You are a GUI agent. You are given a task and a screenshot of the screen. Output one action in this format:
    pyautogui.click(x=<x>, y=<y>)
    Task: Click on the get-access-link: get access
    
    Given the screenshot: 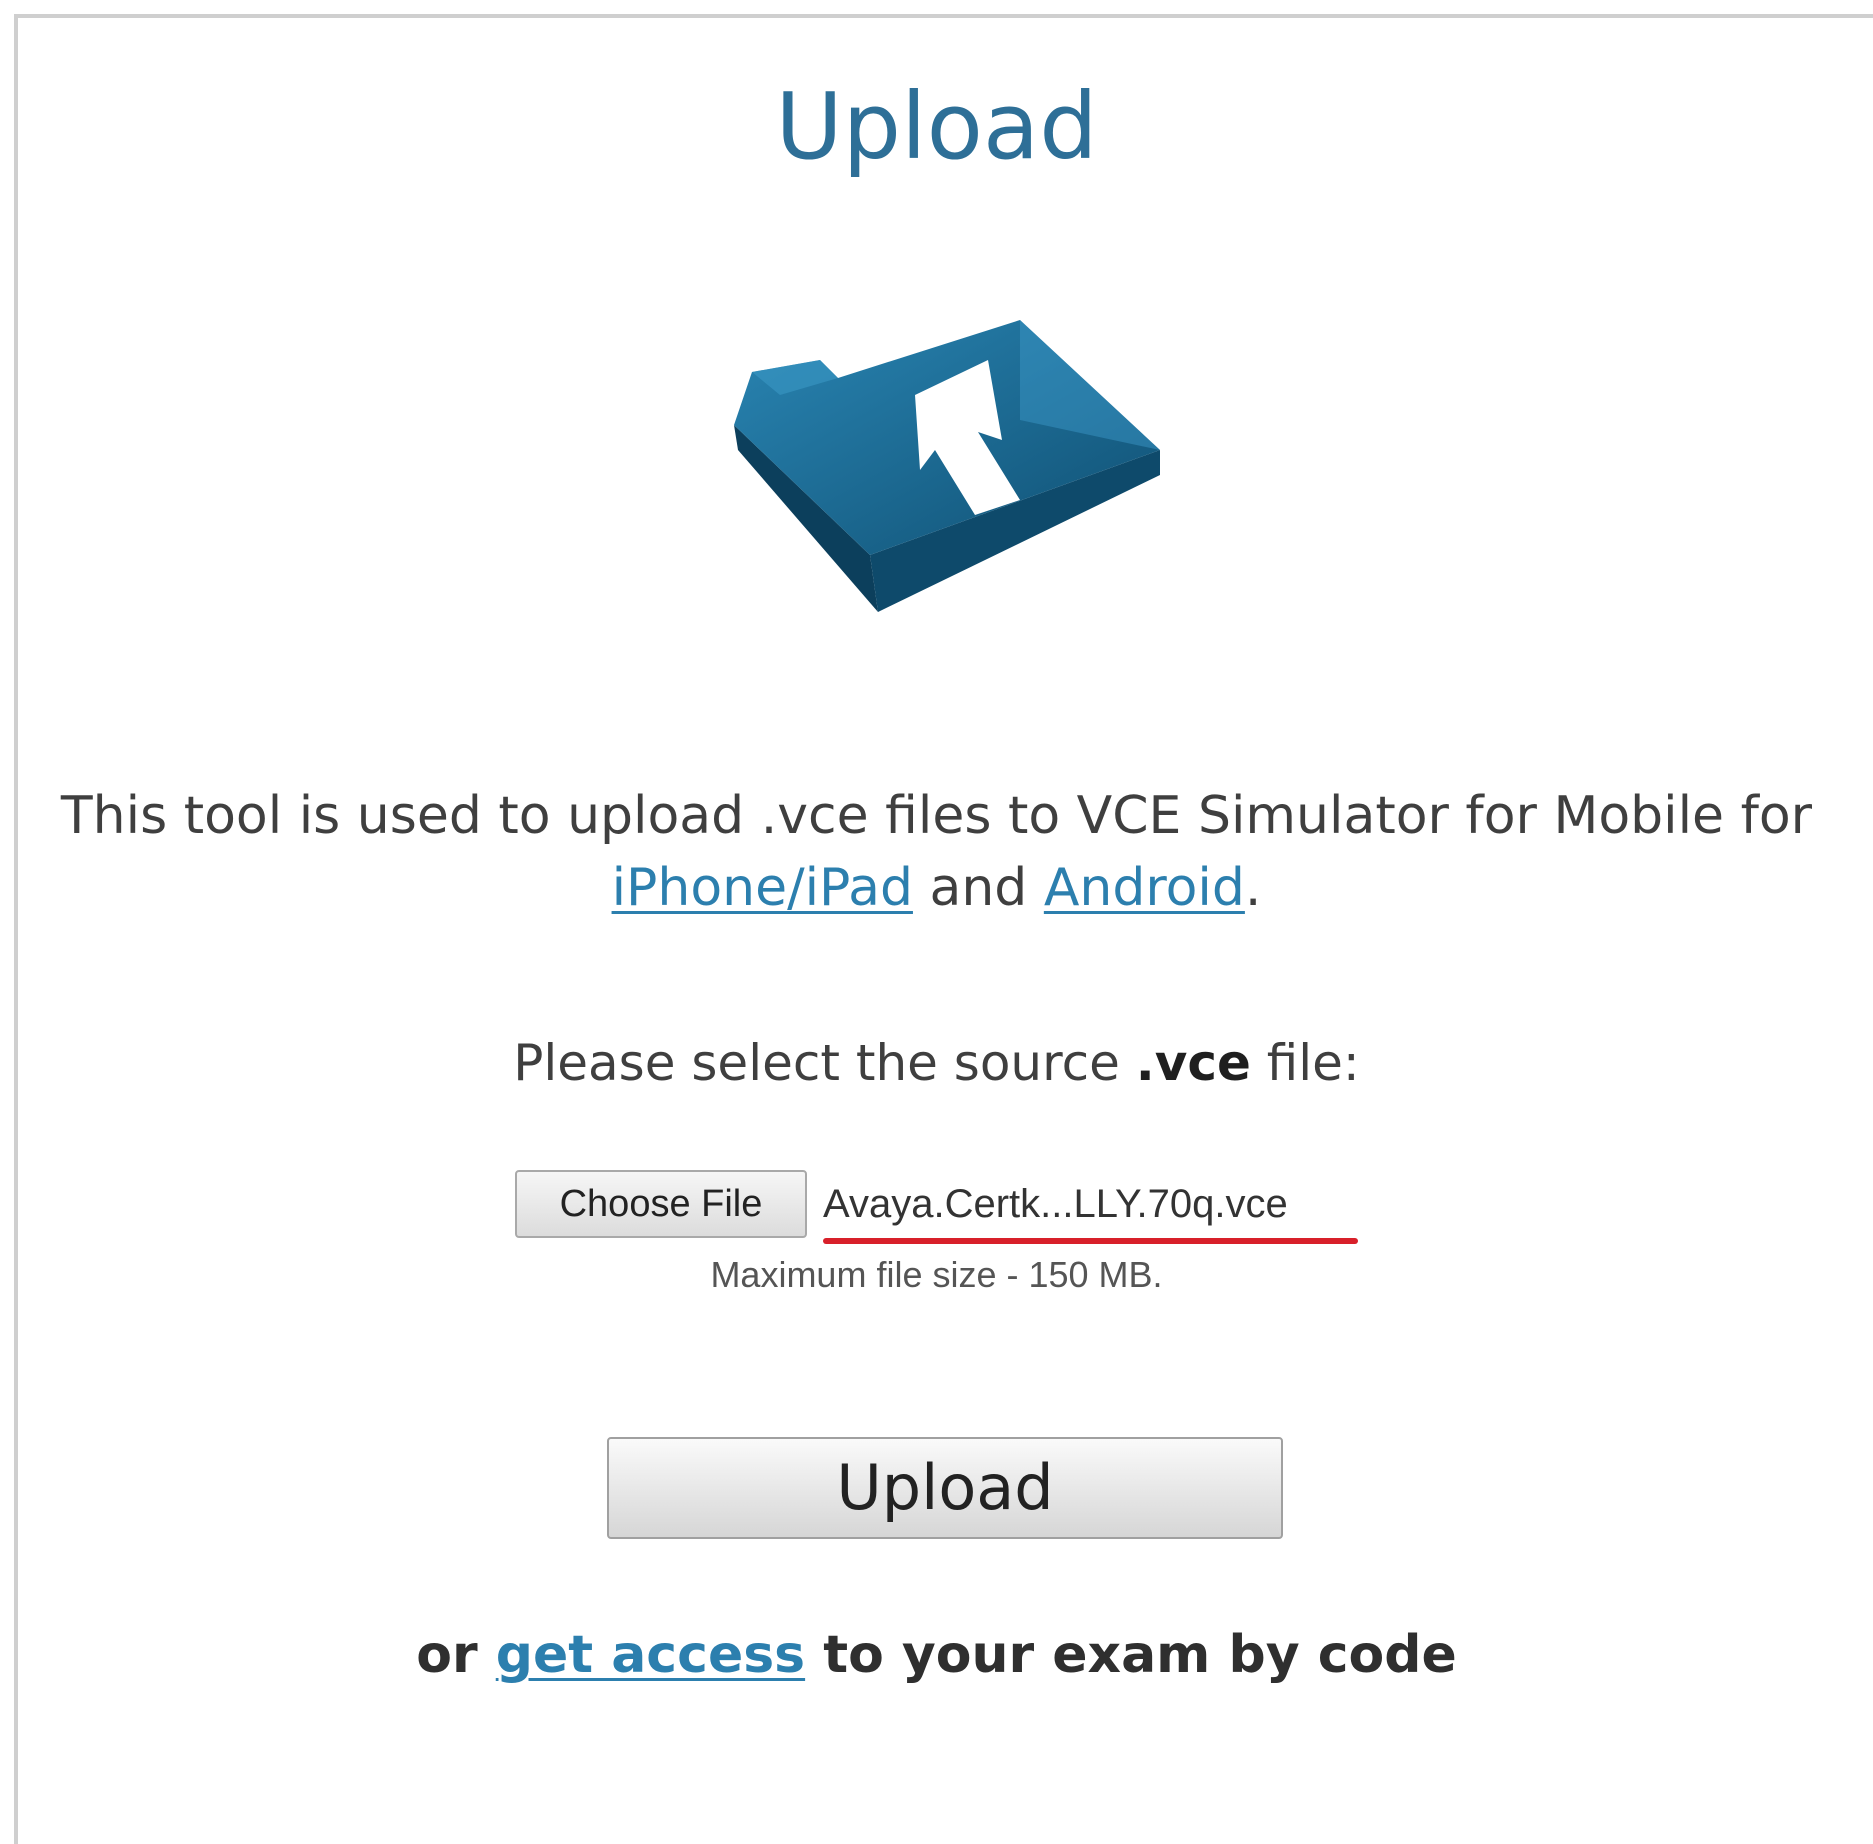 What is the action you would take?
    pyautogui.click(x=650, y=1655)
    